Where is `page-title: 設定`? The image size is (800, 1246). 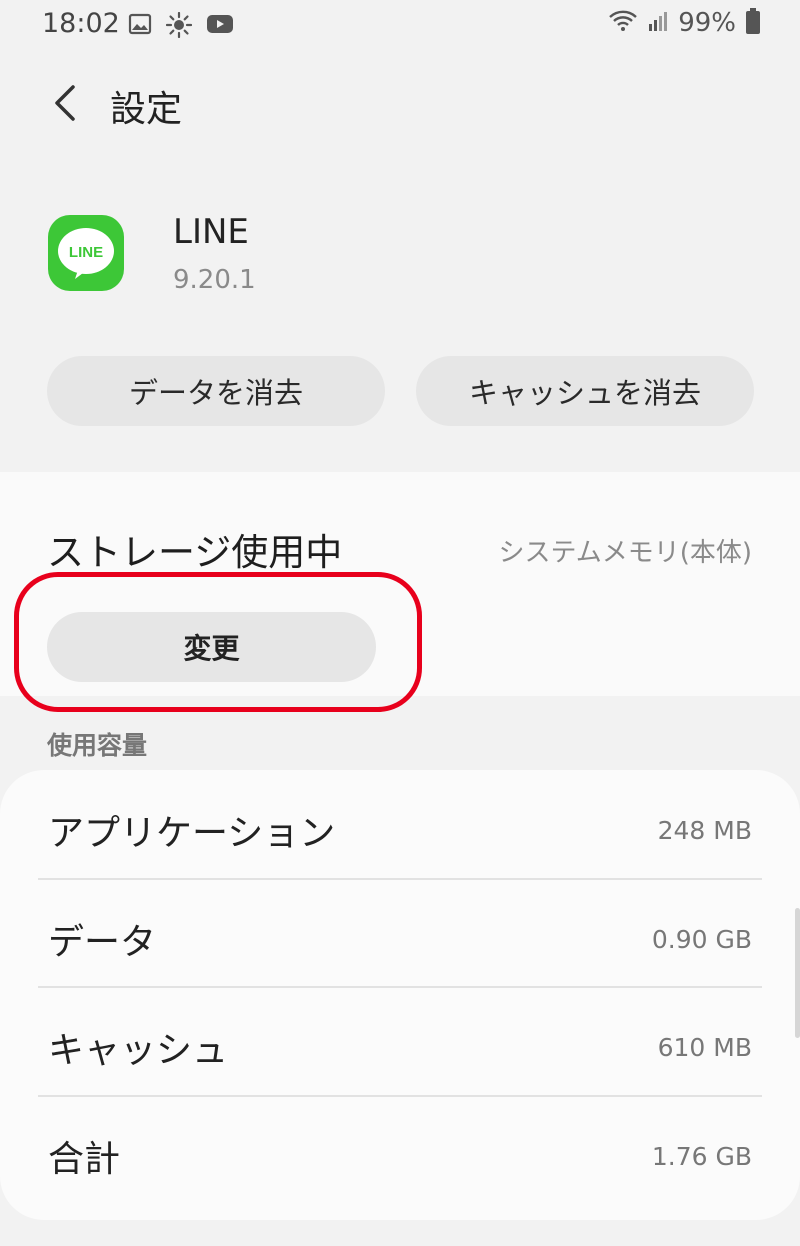 page-title: 設定 is located at coordinates (146, 109).